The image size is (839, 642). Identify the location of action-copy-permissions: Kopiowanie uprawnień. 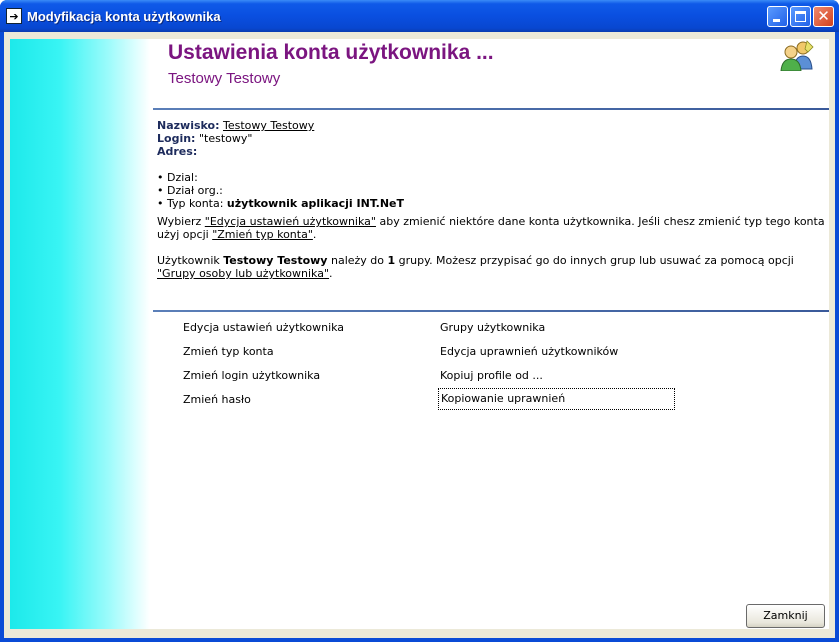
(556, 399).